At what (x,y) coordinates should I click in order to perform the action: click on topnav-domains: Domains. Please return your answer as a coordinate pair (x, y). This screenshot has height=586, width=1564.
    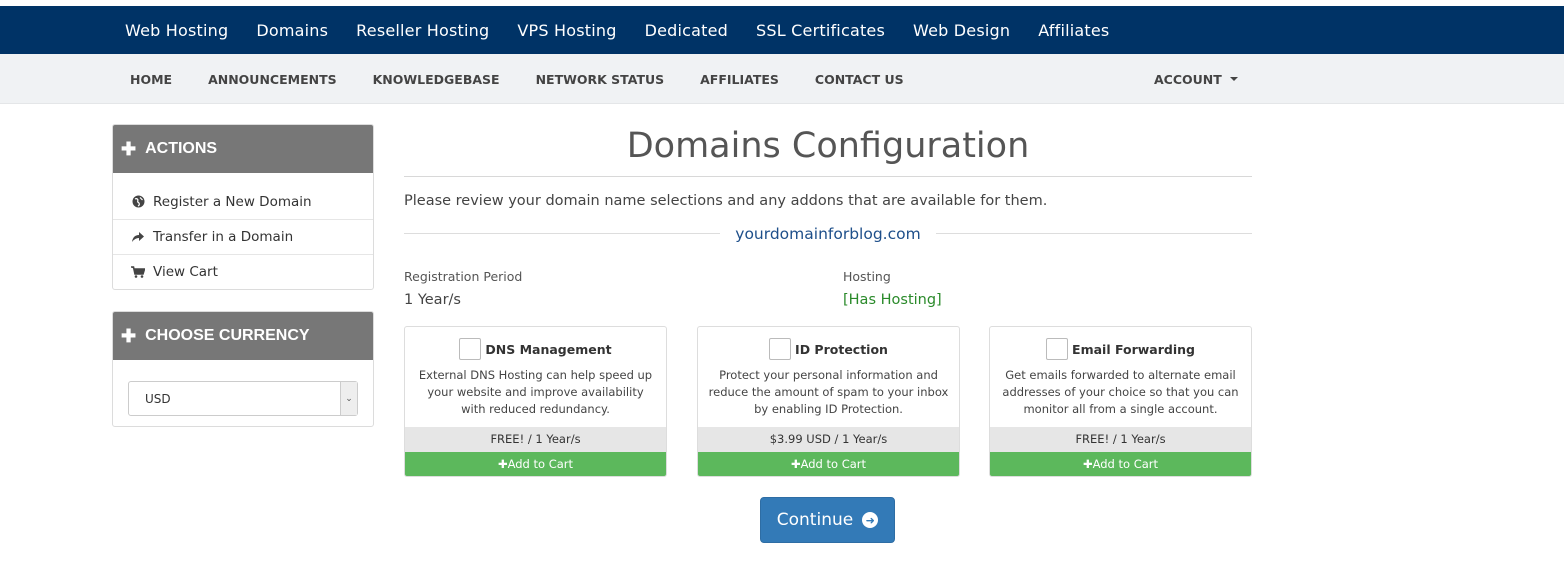
    Looking at the image, I should click on (292, 30).